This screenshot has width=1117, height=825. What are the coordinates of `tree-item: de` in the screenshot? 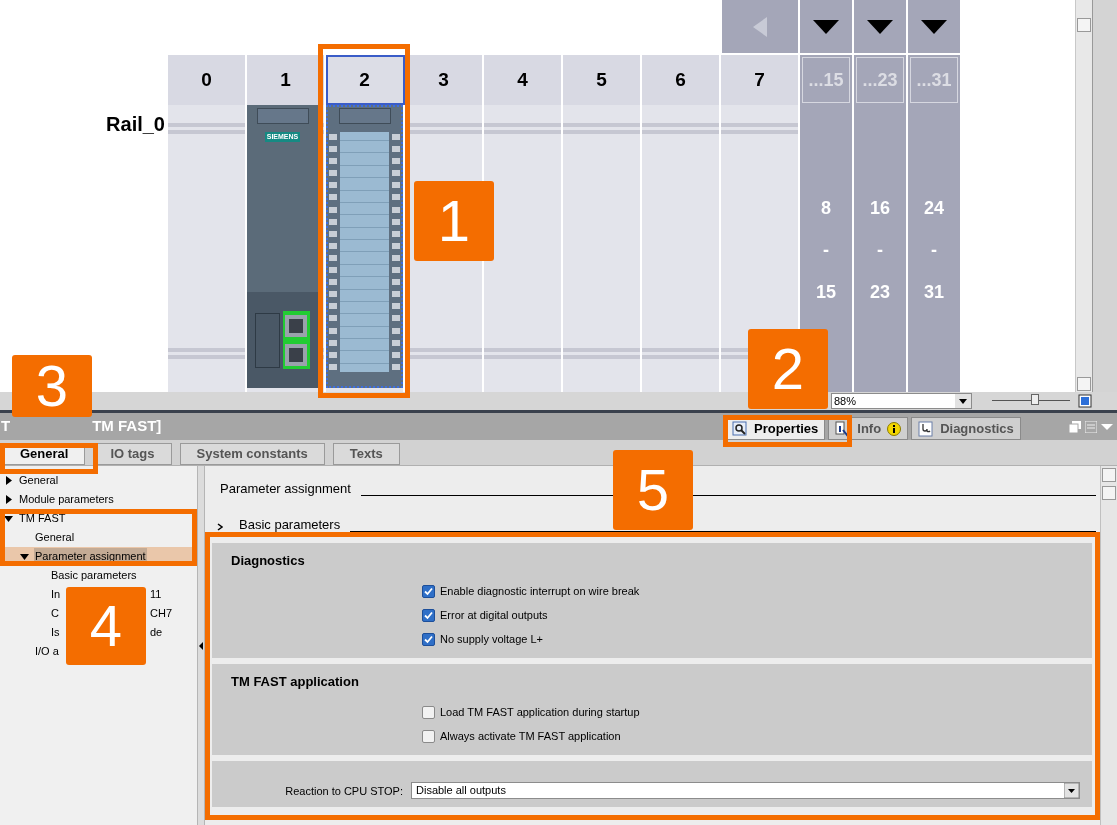 It's located at (156, 632).